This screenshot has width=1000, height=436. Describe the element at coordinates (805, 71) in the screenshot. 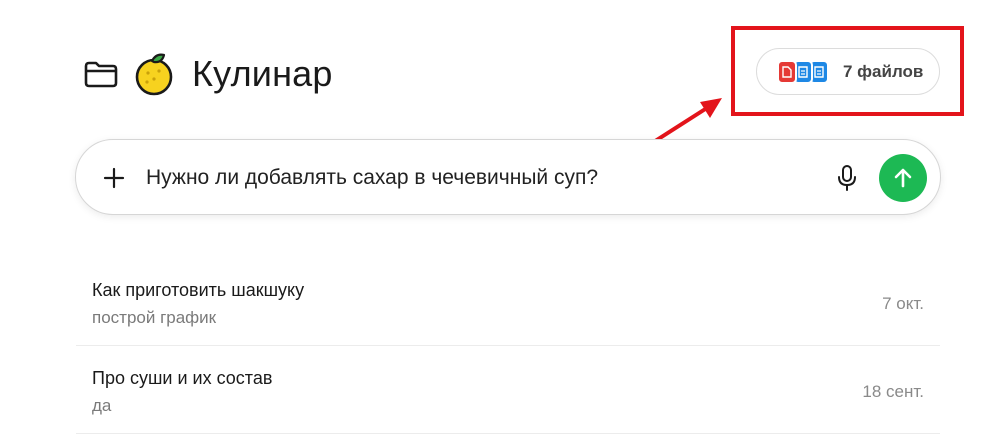

I see `file-type-stack` at that location.